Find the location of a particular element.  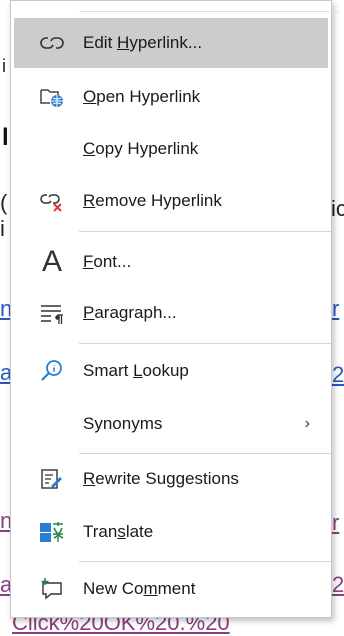

paragraph-icon is located at coordinates (52, 313).